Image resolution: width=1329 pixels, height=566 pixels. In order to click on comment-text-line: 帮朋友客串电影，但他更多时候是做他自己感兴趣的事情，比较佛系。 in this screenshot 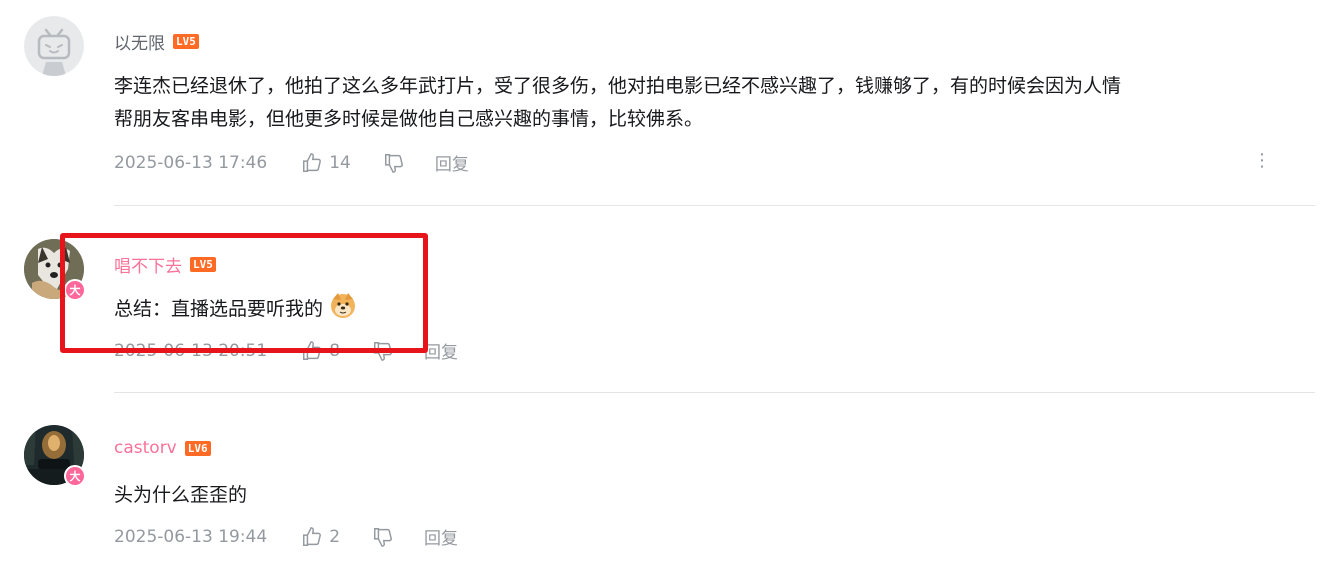, I will do `click(409, 119)`.